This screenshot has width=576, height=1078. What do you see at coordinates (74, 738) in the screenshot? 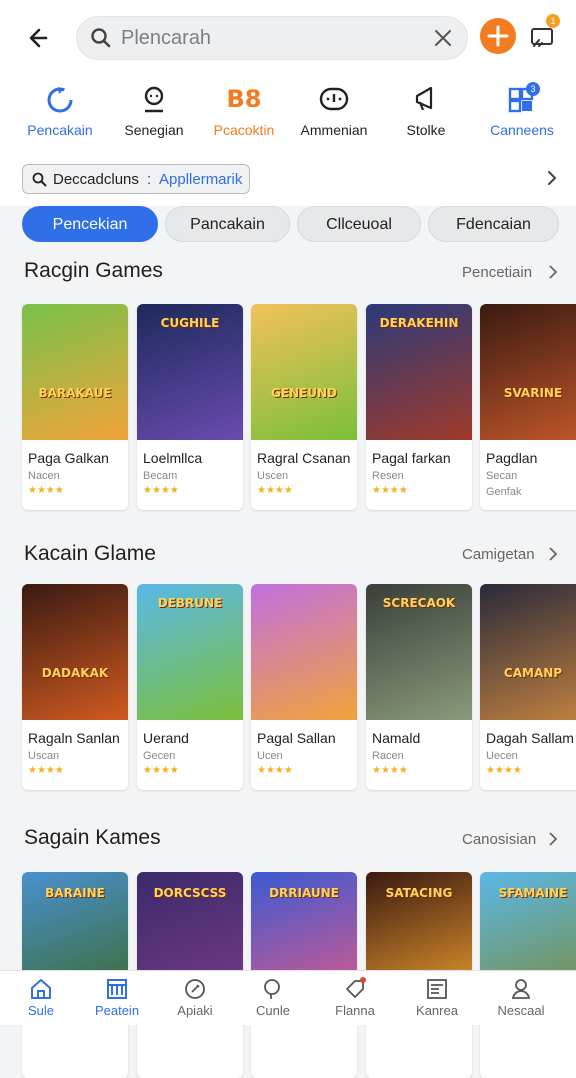
I see `game-title: Ragaln Sanlan` at bounding box center [74, 738].